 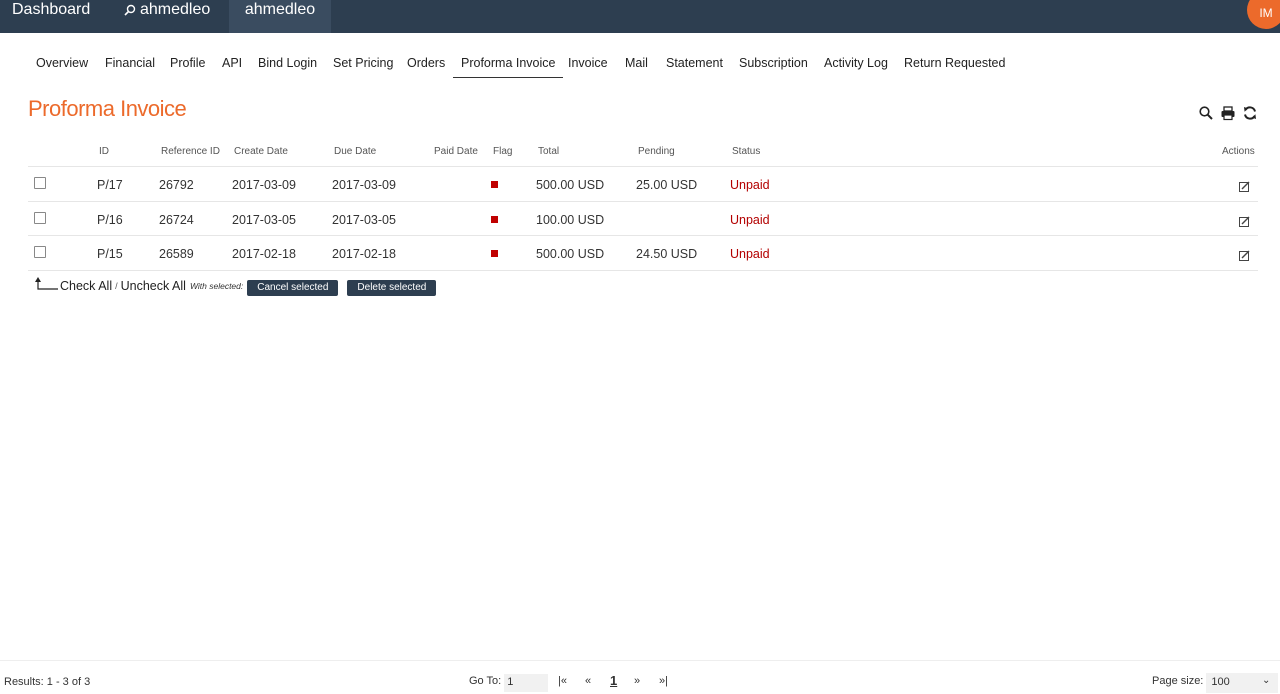 I want to click on tab-api: API, so click(x=232, y=63).